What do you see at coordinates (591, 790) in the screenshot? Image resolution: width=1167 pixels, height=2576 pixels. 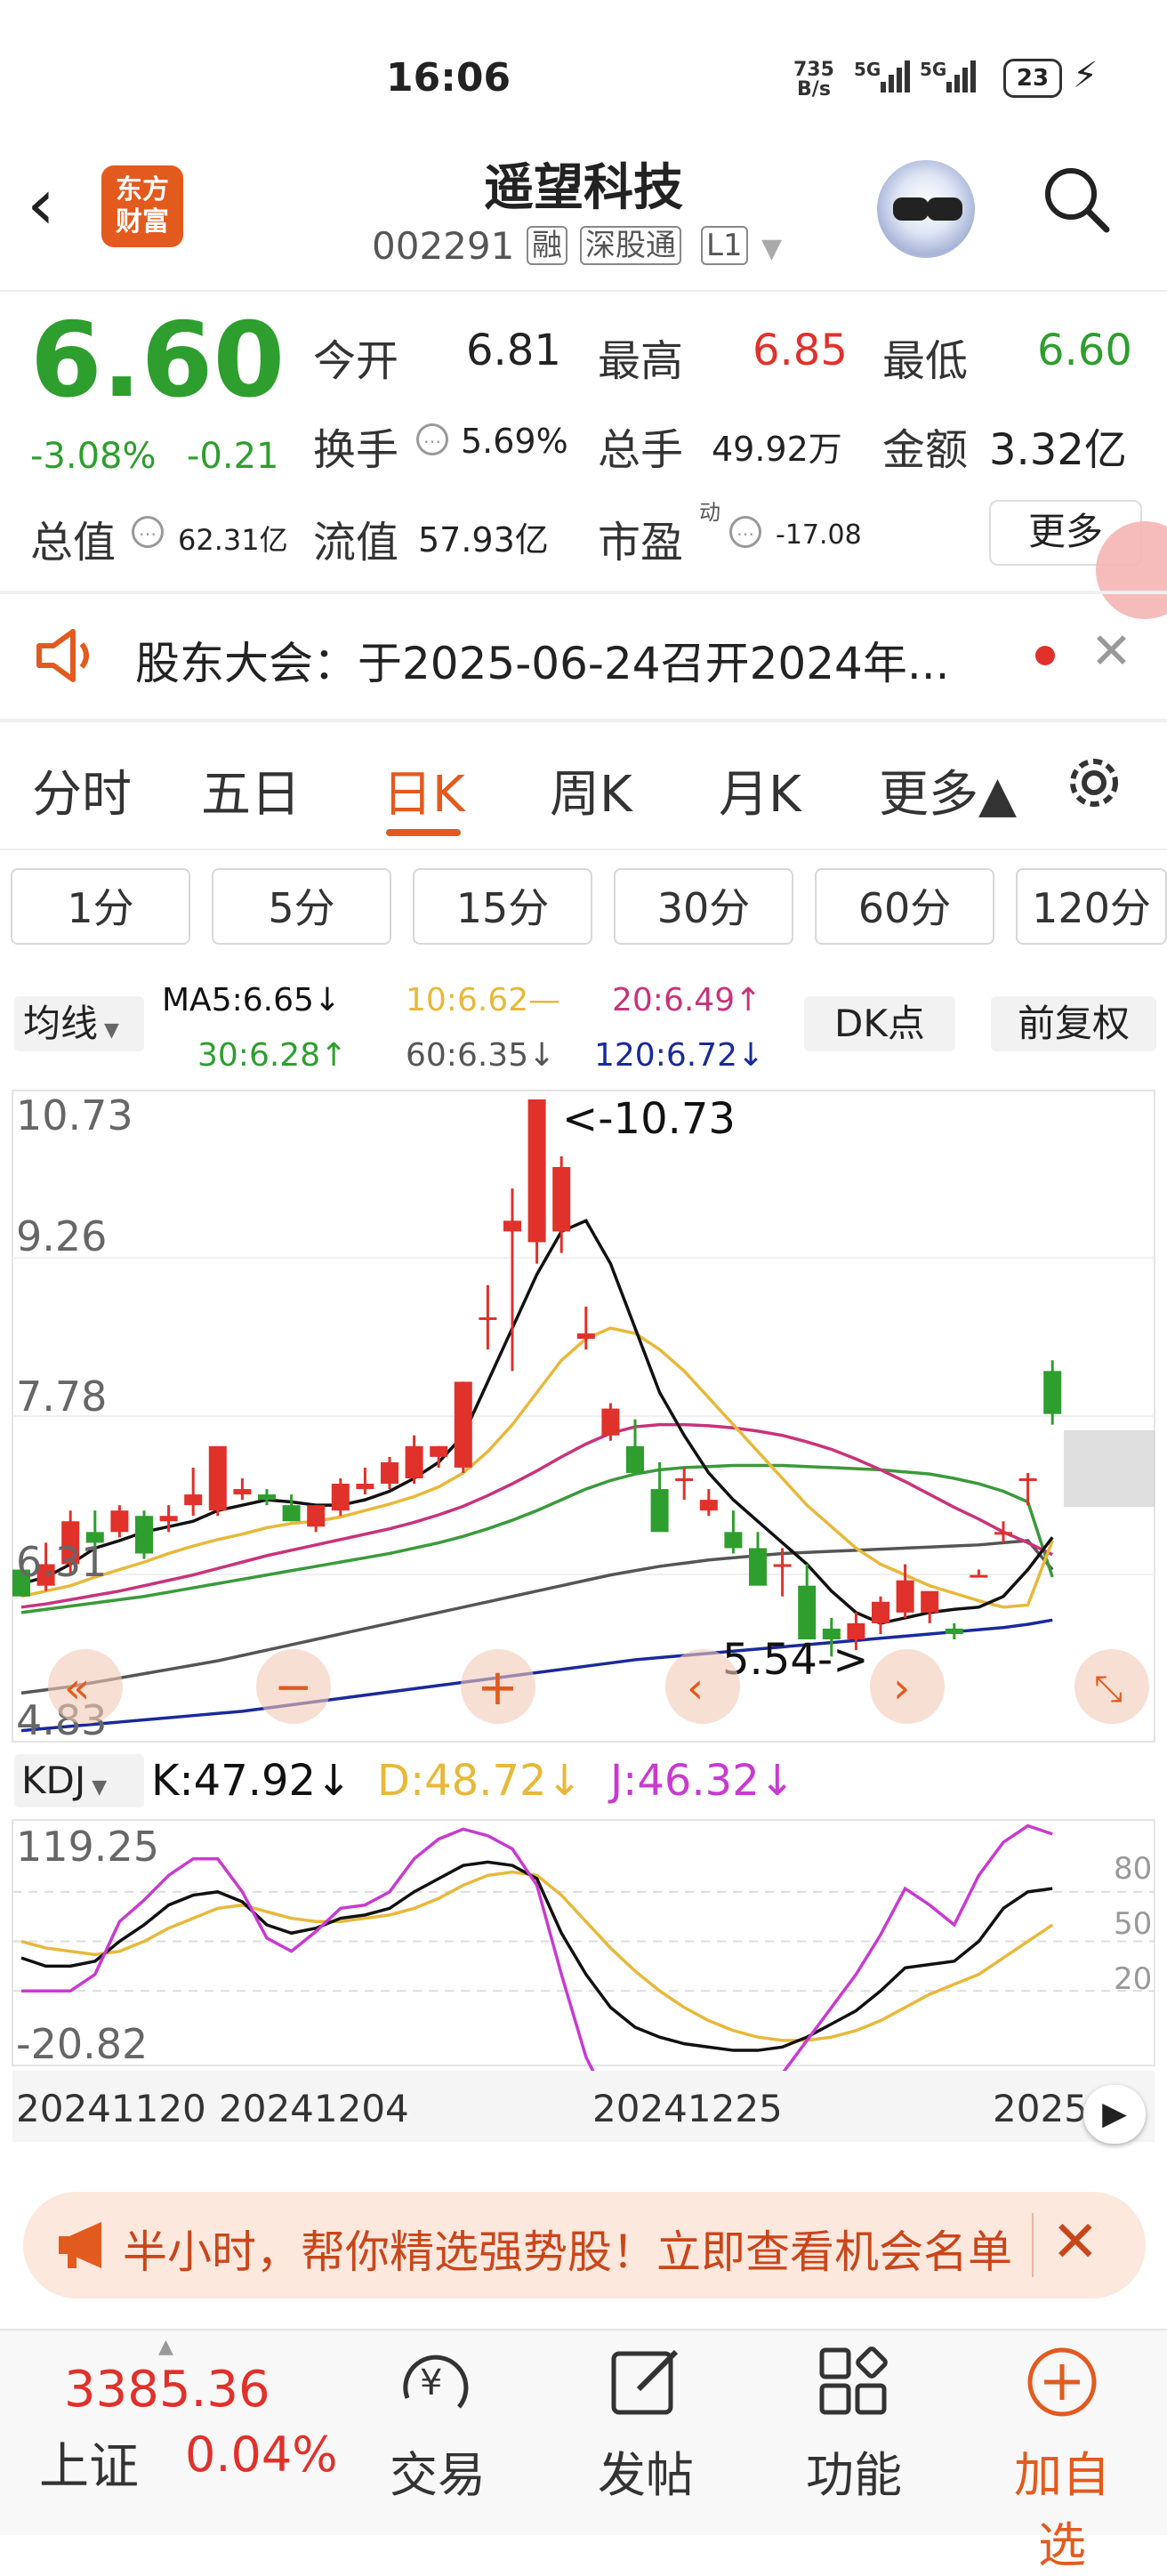 I see `tab-weekly-k: 周K` at bounding box center [591, 790].